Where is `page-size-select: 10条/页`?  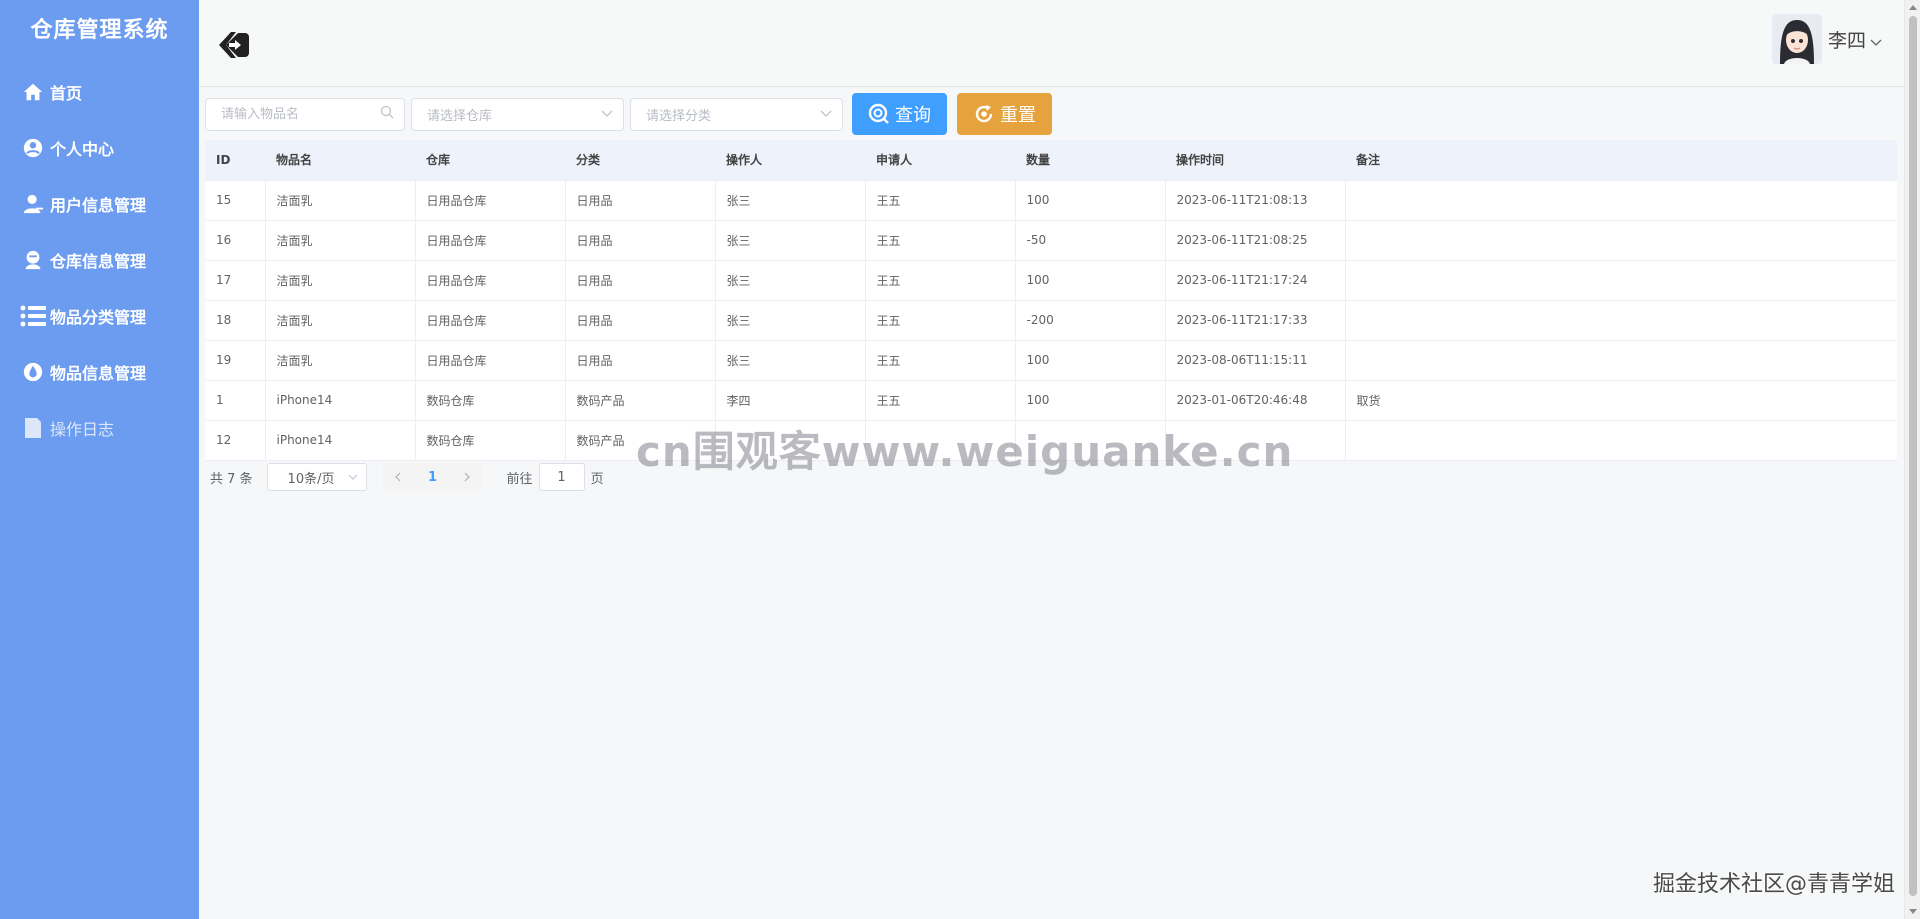
page-size-select: 10条/页 is located at coordinates (316, 477).